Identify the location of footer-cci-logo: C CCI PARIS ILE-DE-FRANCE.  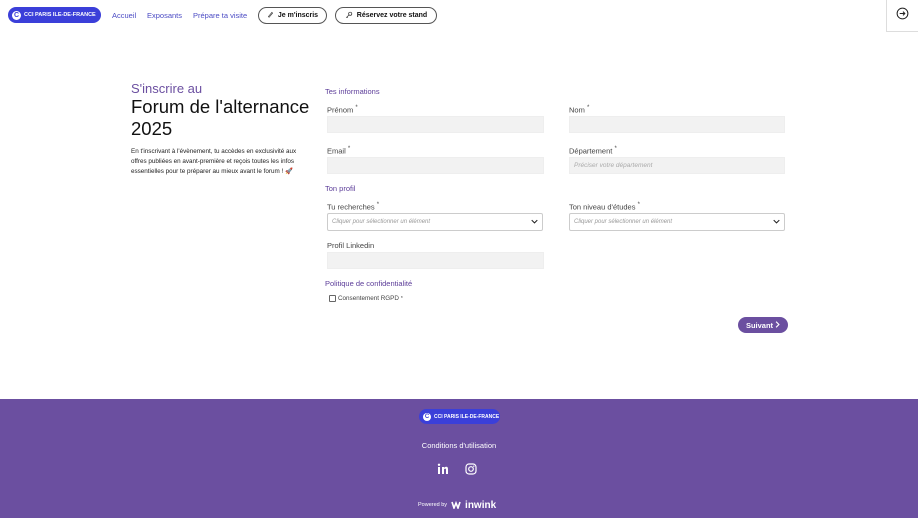
(459, 416).